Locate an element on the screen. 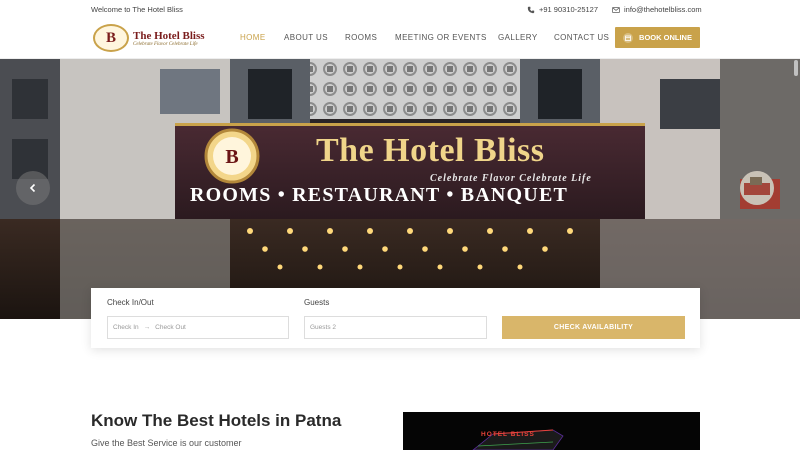 This screenshot has height=450, width=800. sign-subtitle: ROOMS • RESTAURANT • BANQUET is located at coordinates (379, 195).